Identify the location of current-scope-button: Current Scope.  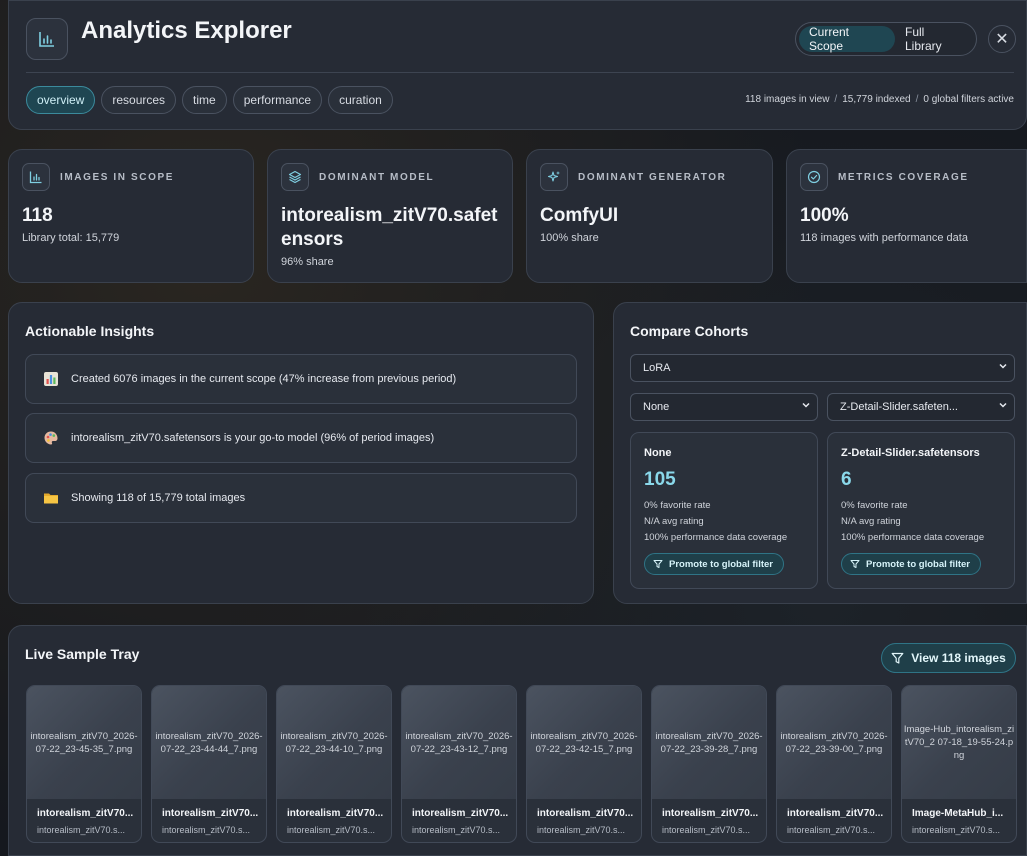
(847, 39).